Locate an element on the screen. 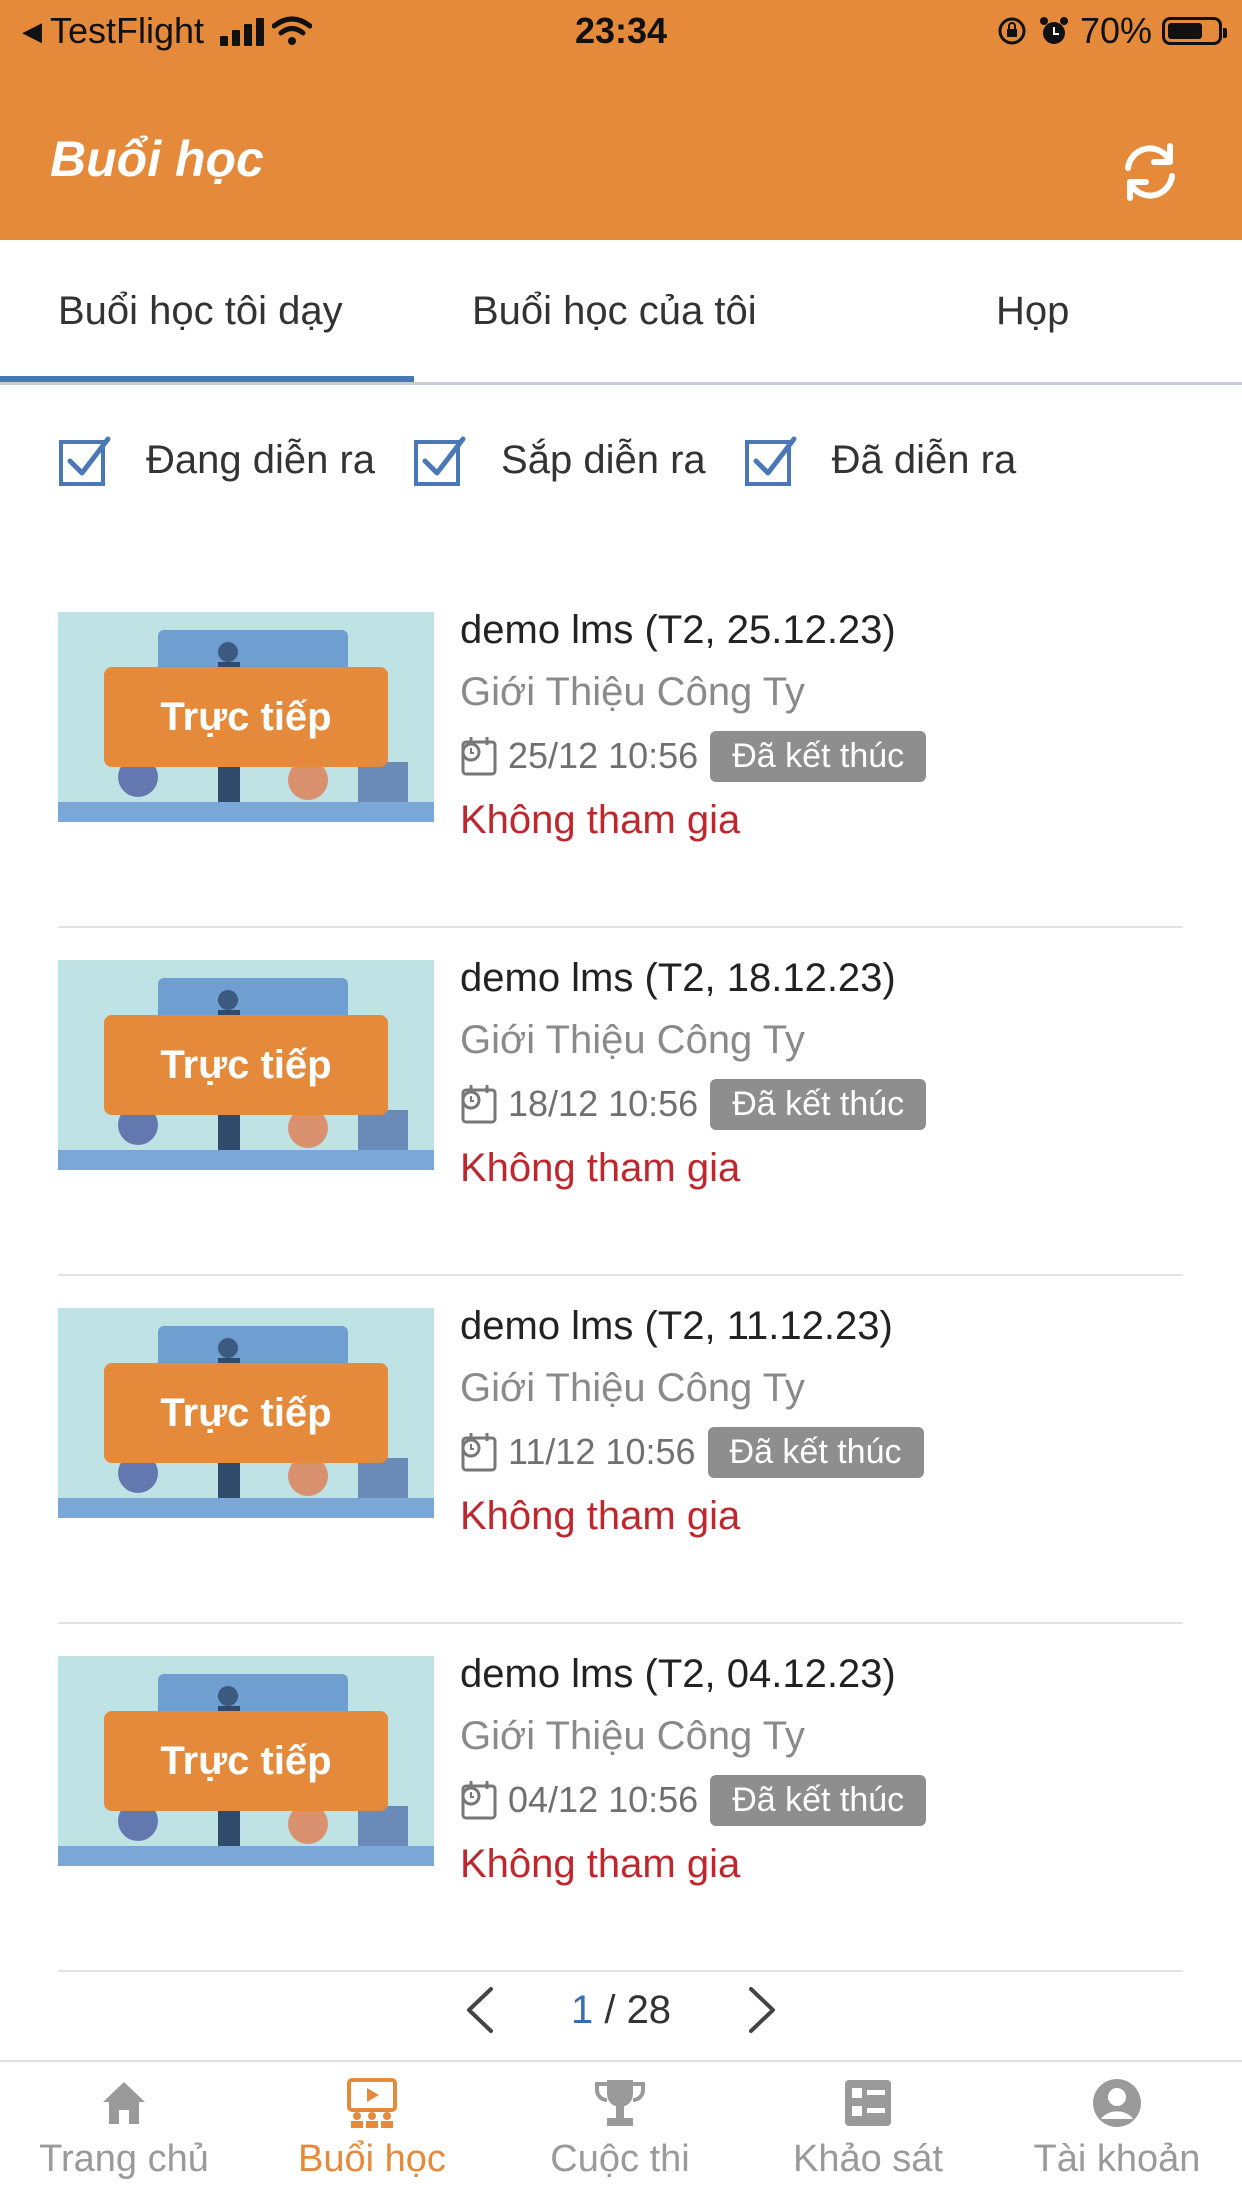 This screenshot has height=2210, width=1242. filter-label: Đã diễn ra is located at coordinates (924, 459).